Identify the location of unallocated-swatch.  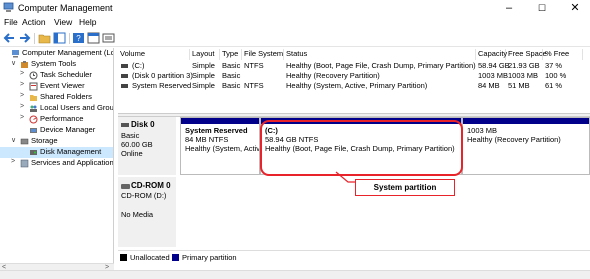
(123, 257).